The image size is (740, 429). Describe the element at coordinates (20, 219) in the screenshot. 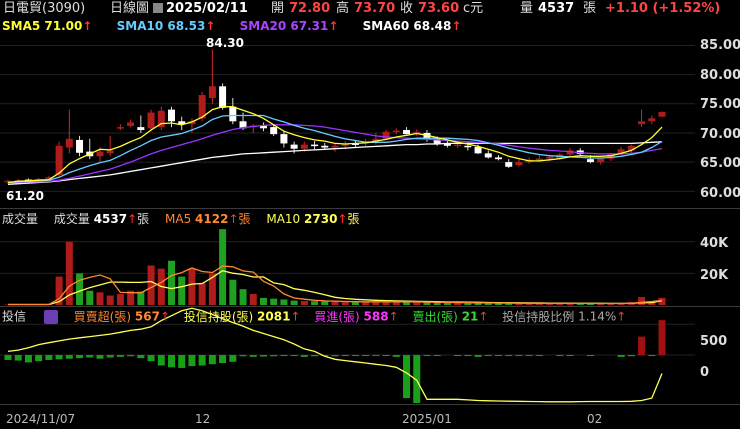

I see `volume-panel-title: 成交量` at that location.